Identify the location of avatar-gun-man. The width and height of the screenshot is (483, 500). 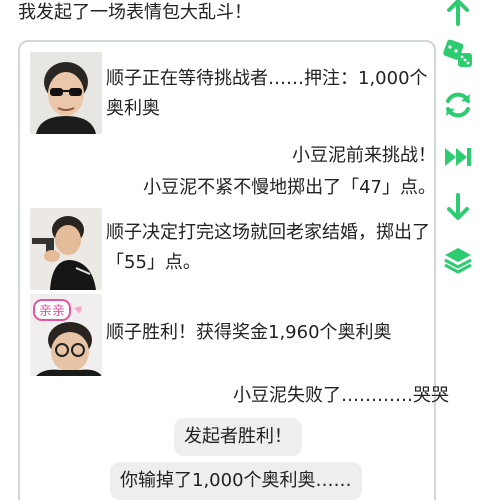
(66, 249).